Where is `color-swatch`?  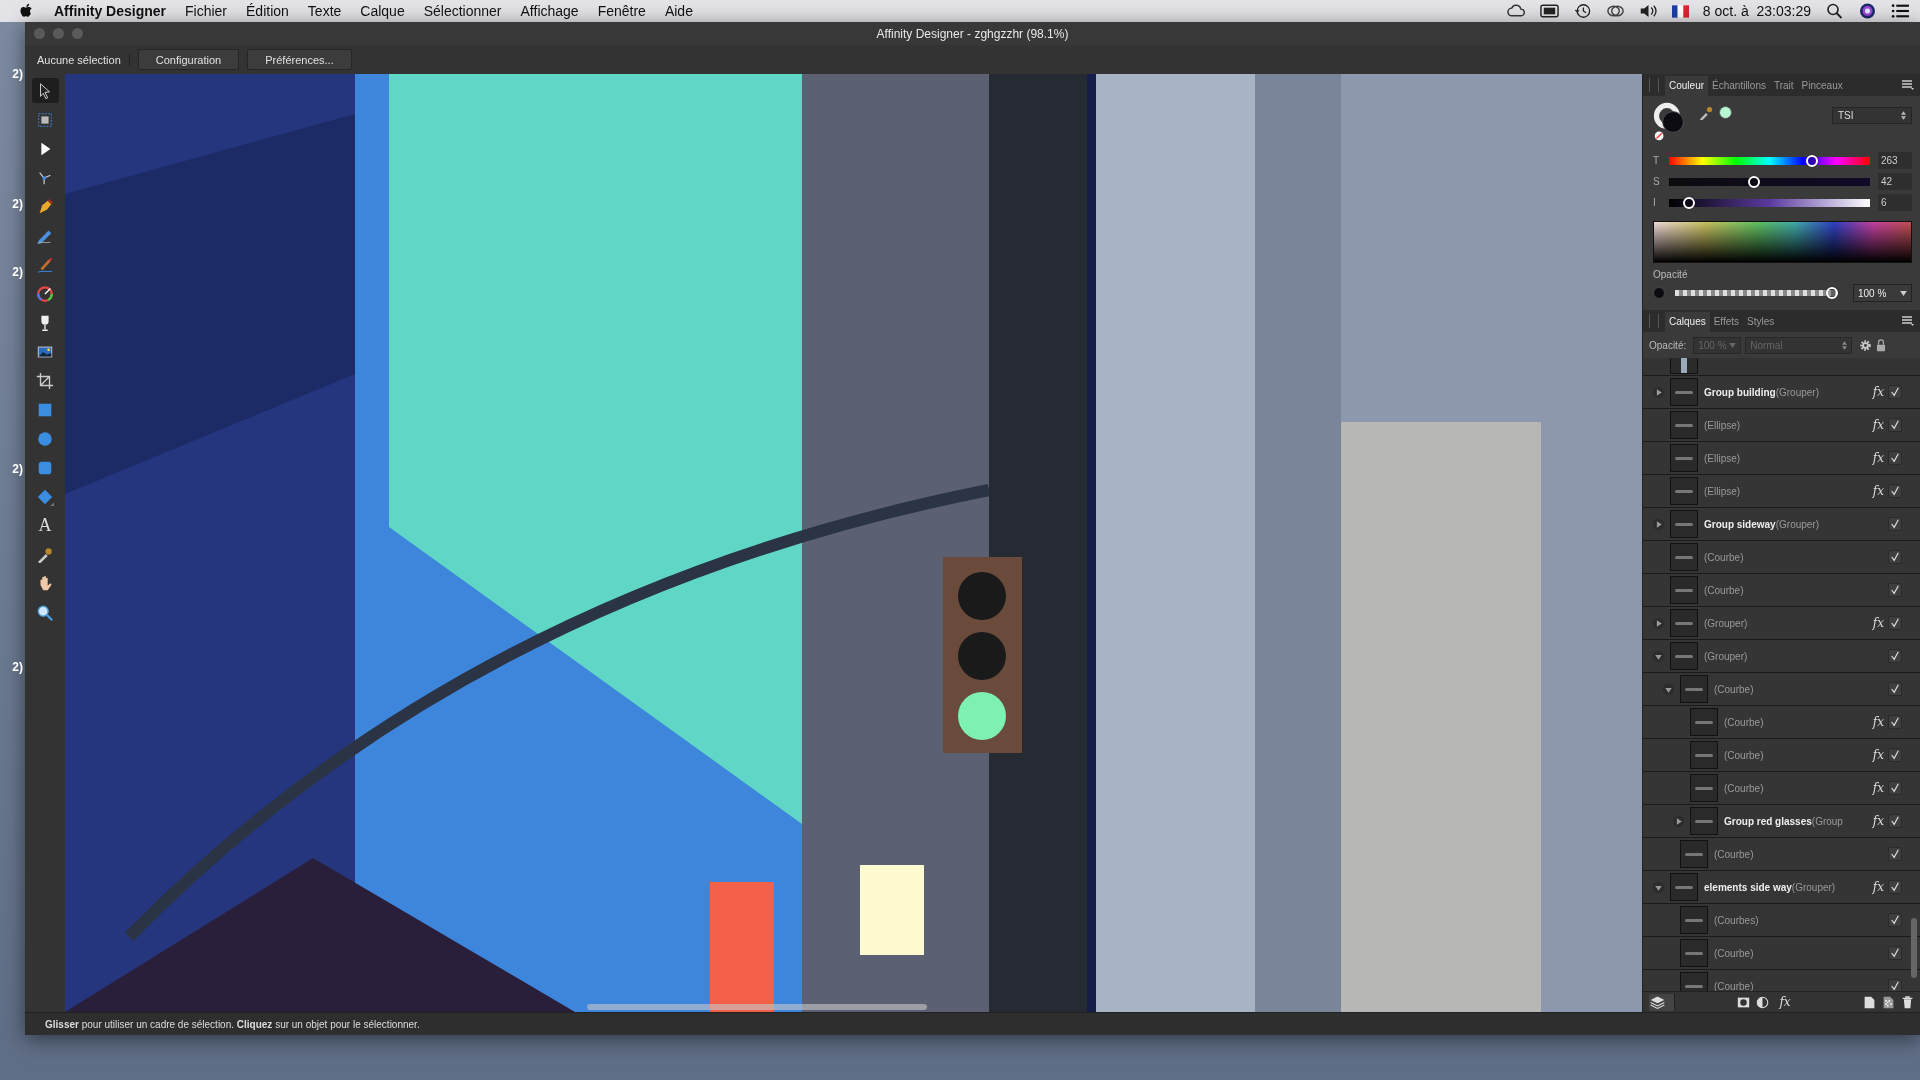
color-swatch is located at coordinates (1725, 112).